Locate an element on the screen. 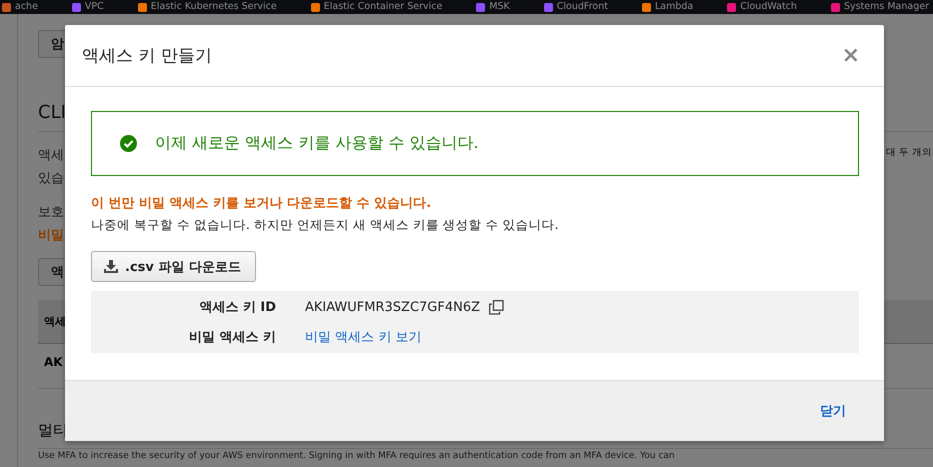 The width and height of the screenshot is (933, 467). table-cell: AK is located at coordinates (53, 362).